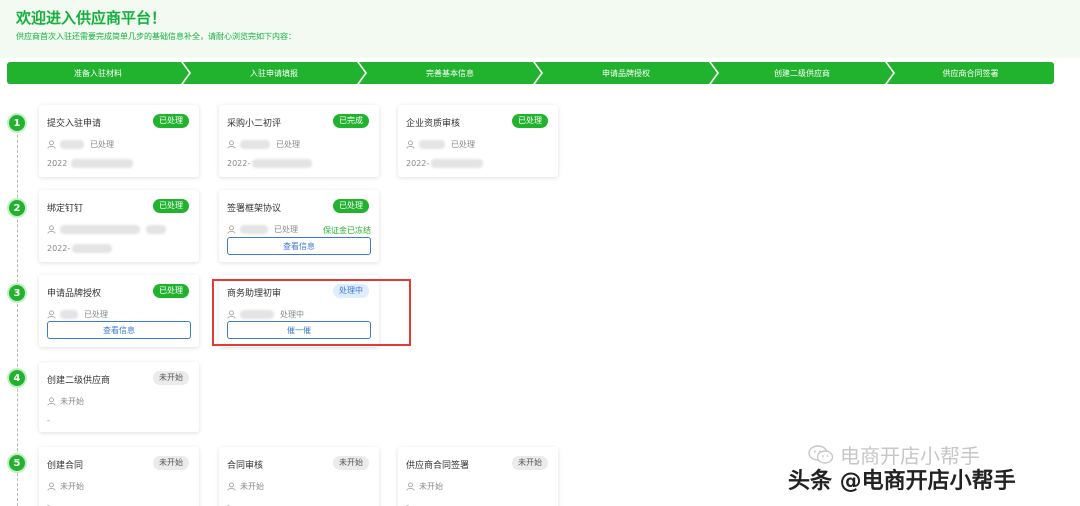 The width and height of the screenshot is (1080, 506). What do you see at coordinates (57, 163) in the screenshot?
I see `date-text: 2022` at bounding box center [57, 163].